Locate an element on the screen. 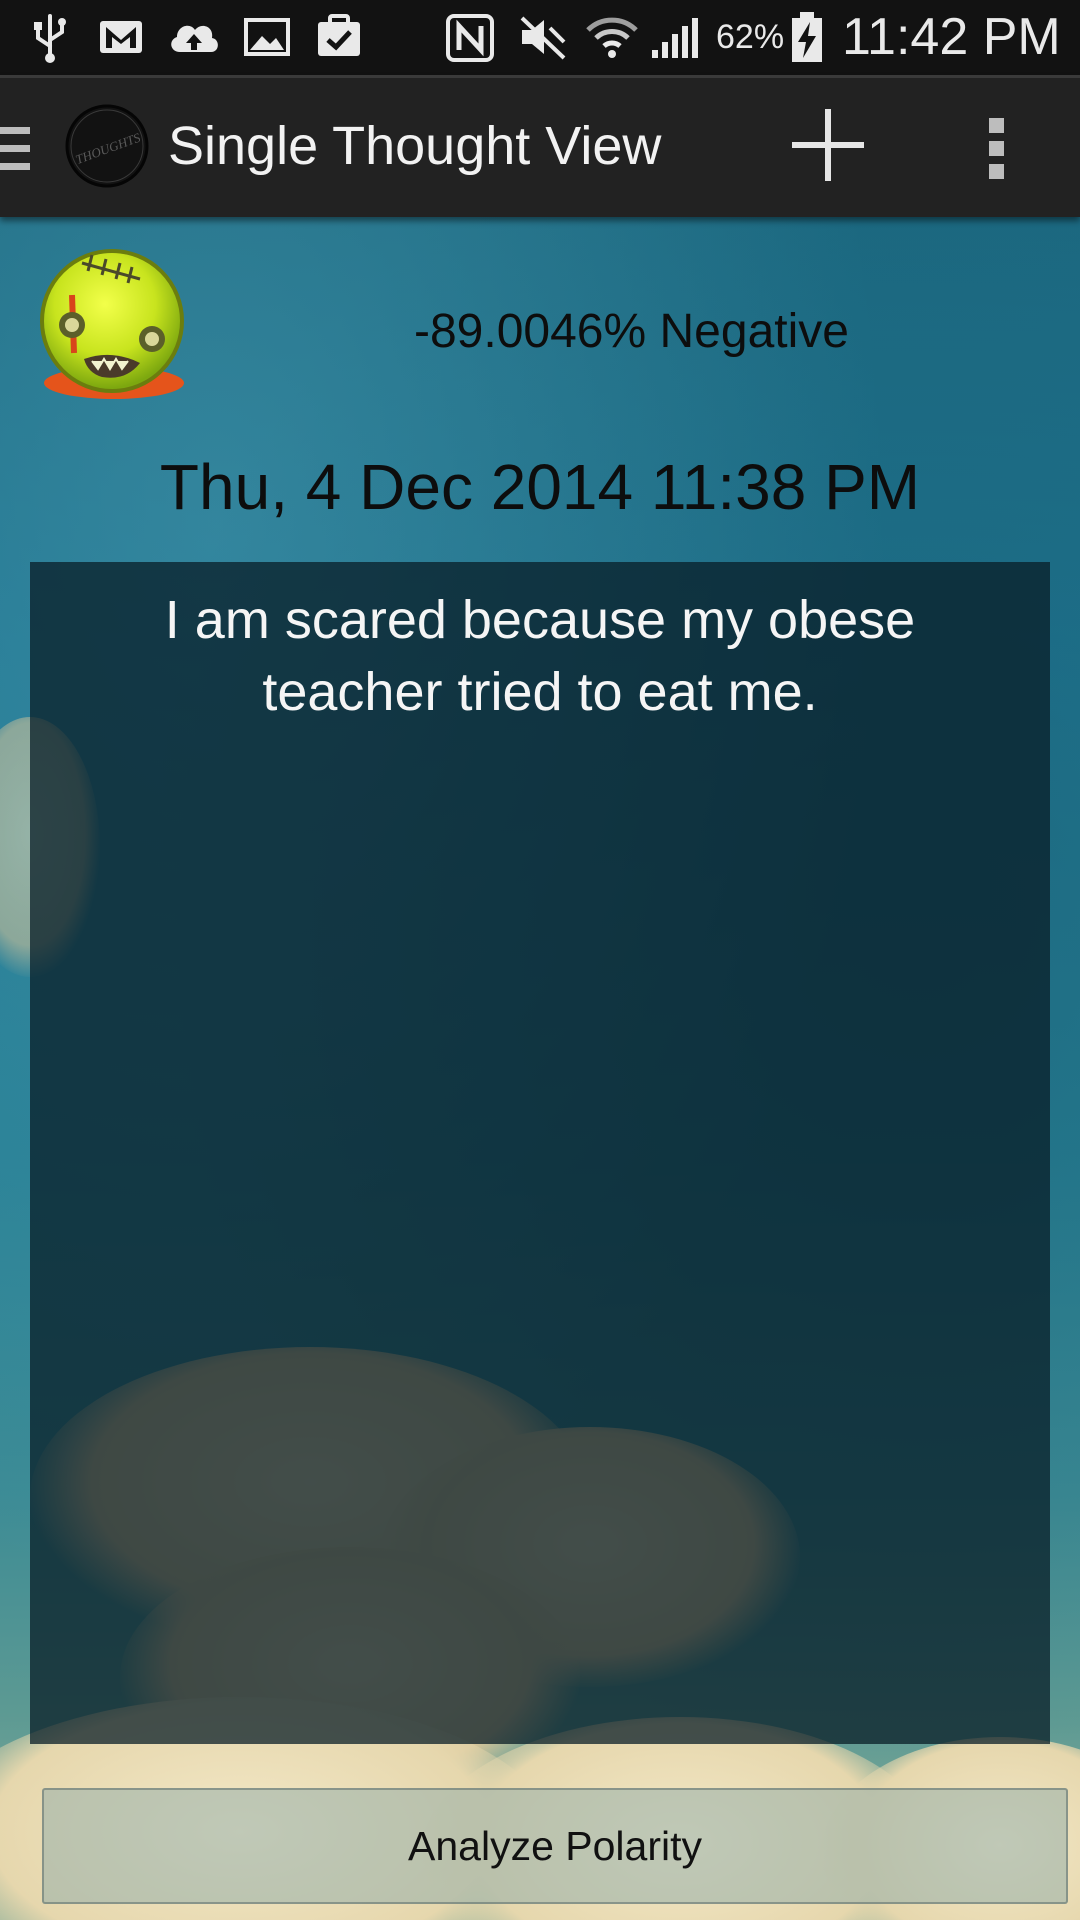 The width and height of the screenshot is (1080, 1920). battery-percent: 62% is located at coordinates (750, 37).